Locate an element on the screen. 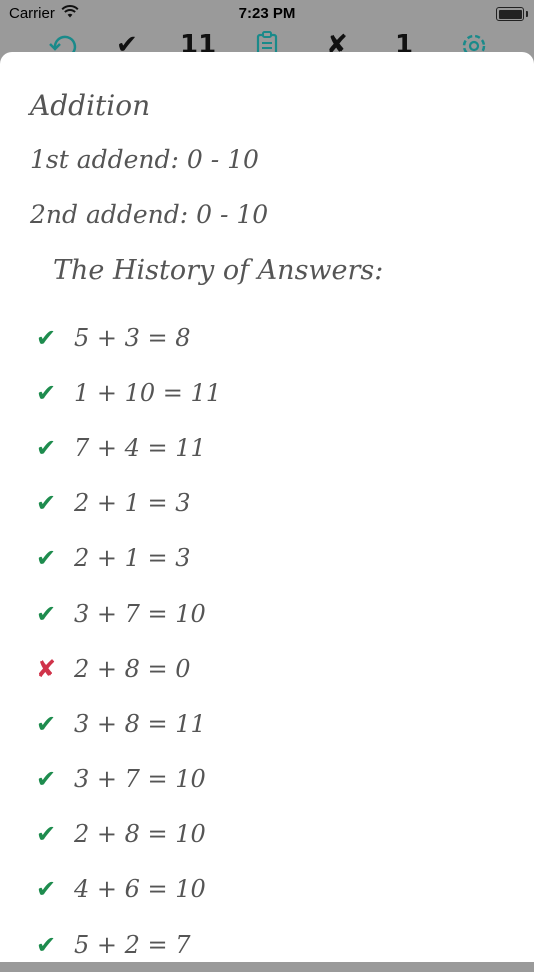 This screenshot has width=534, height=972. history-item: ✔ 7 + 4 = 11 is located at coordinates (128, 447).